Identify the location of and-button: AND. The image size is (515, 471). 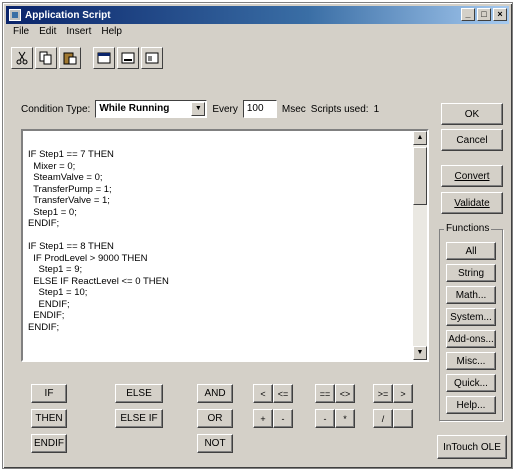
(215, 393).